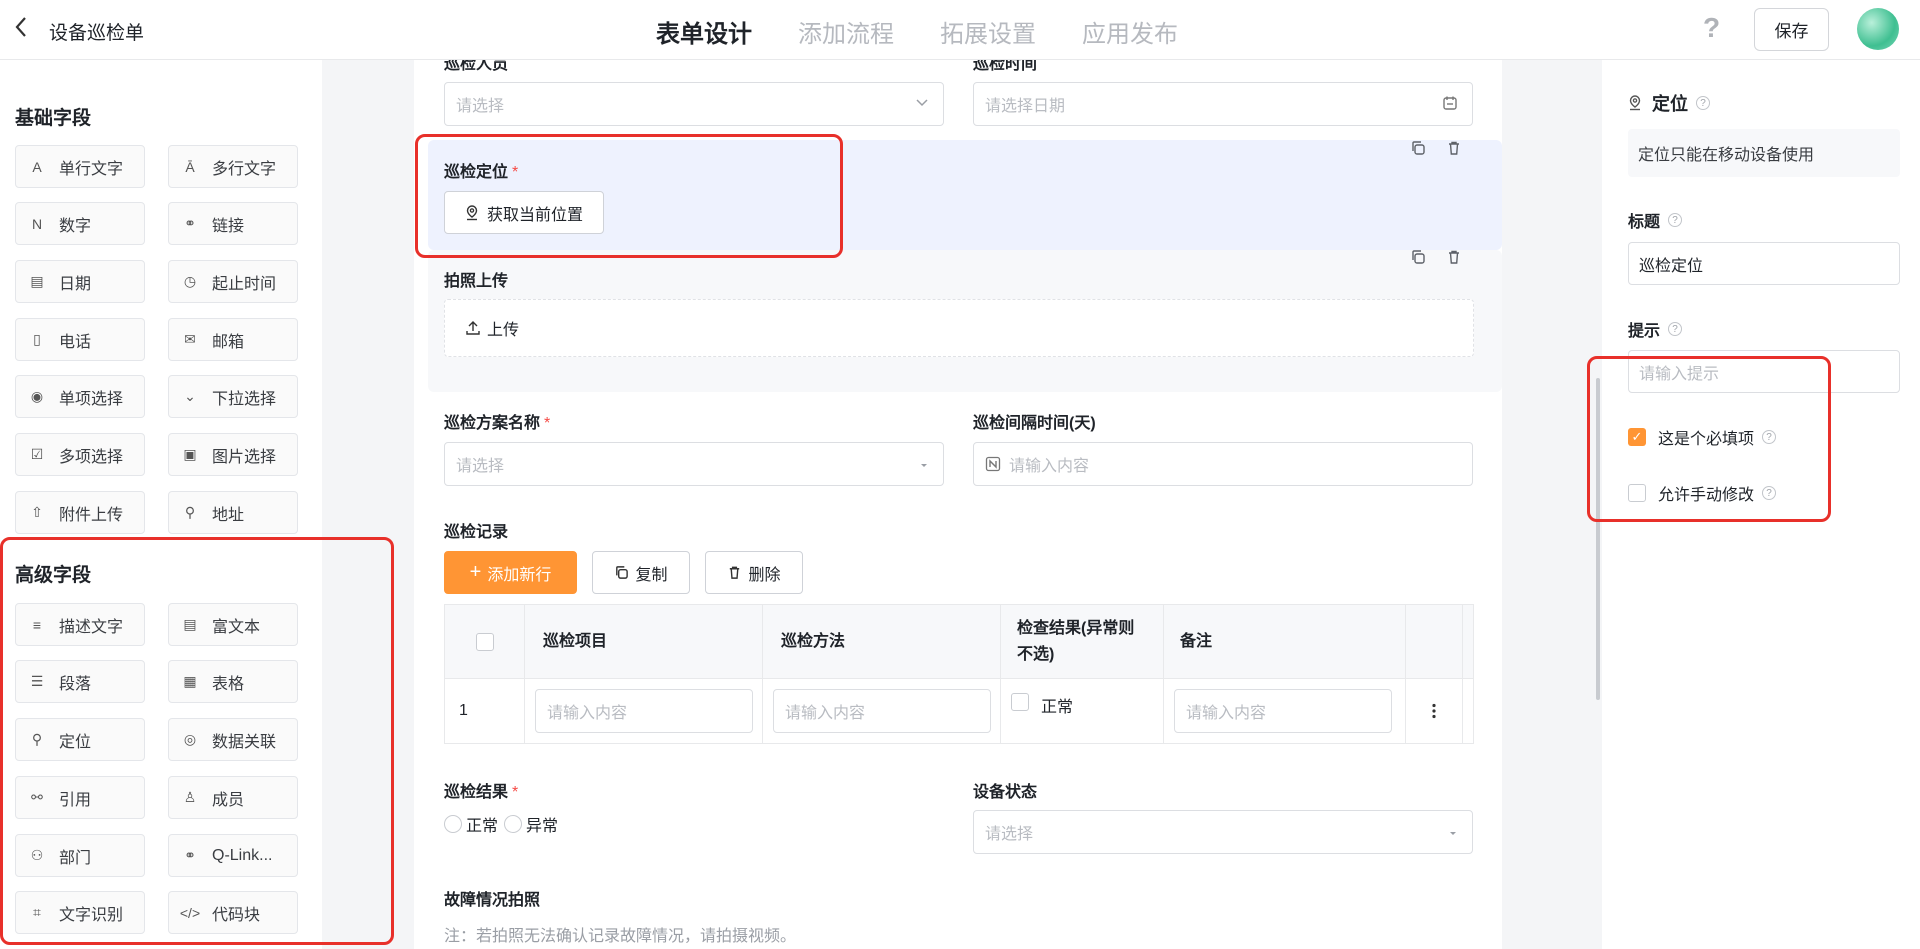  What do you see at coordinates (233, 396) in the screenshot?
I see `field-dropdown: ⌄ 下拉选择` at bounding box center [233, 396].